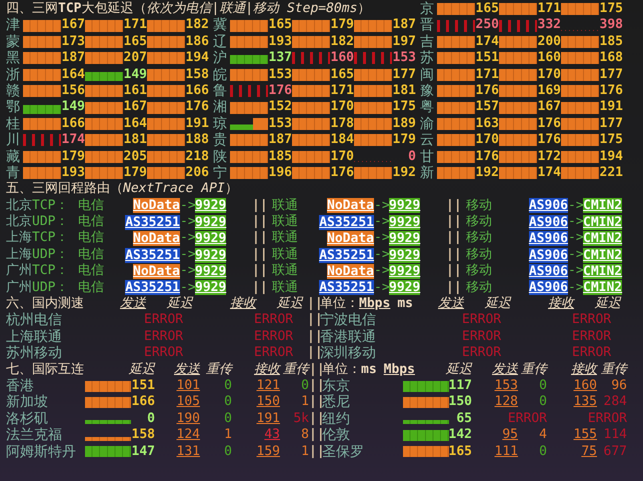  What do you see at coordinates (427, 42) in the screenshot?
I see `region-label: 吉` at bounding box center [427, 42].